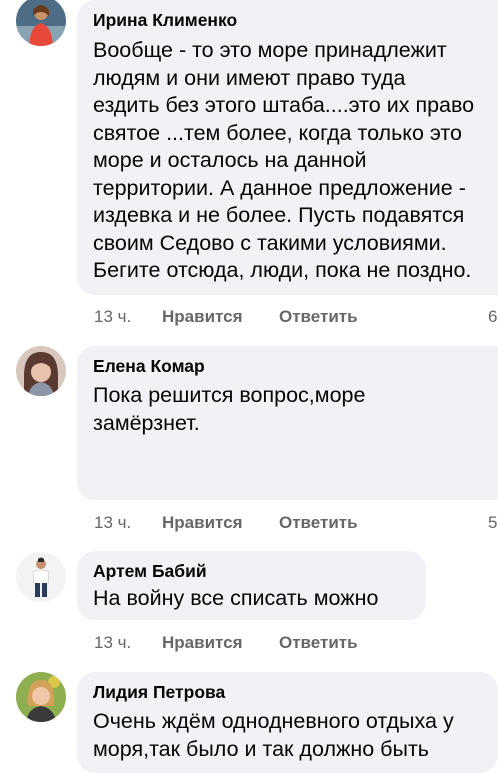  I want to click on comment-text-line: моря,так было и так должно быть, so click(261, 748).